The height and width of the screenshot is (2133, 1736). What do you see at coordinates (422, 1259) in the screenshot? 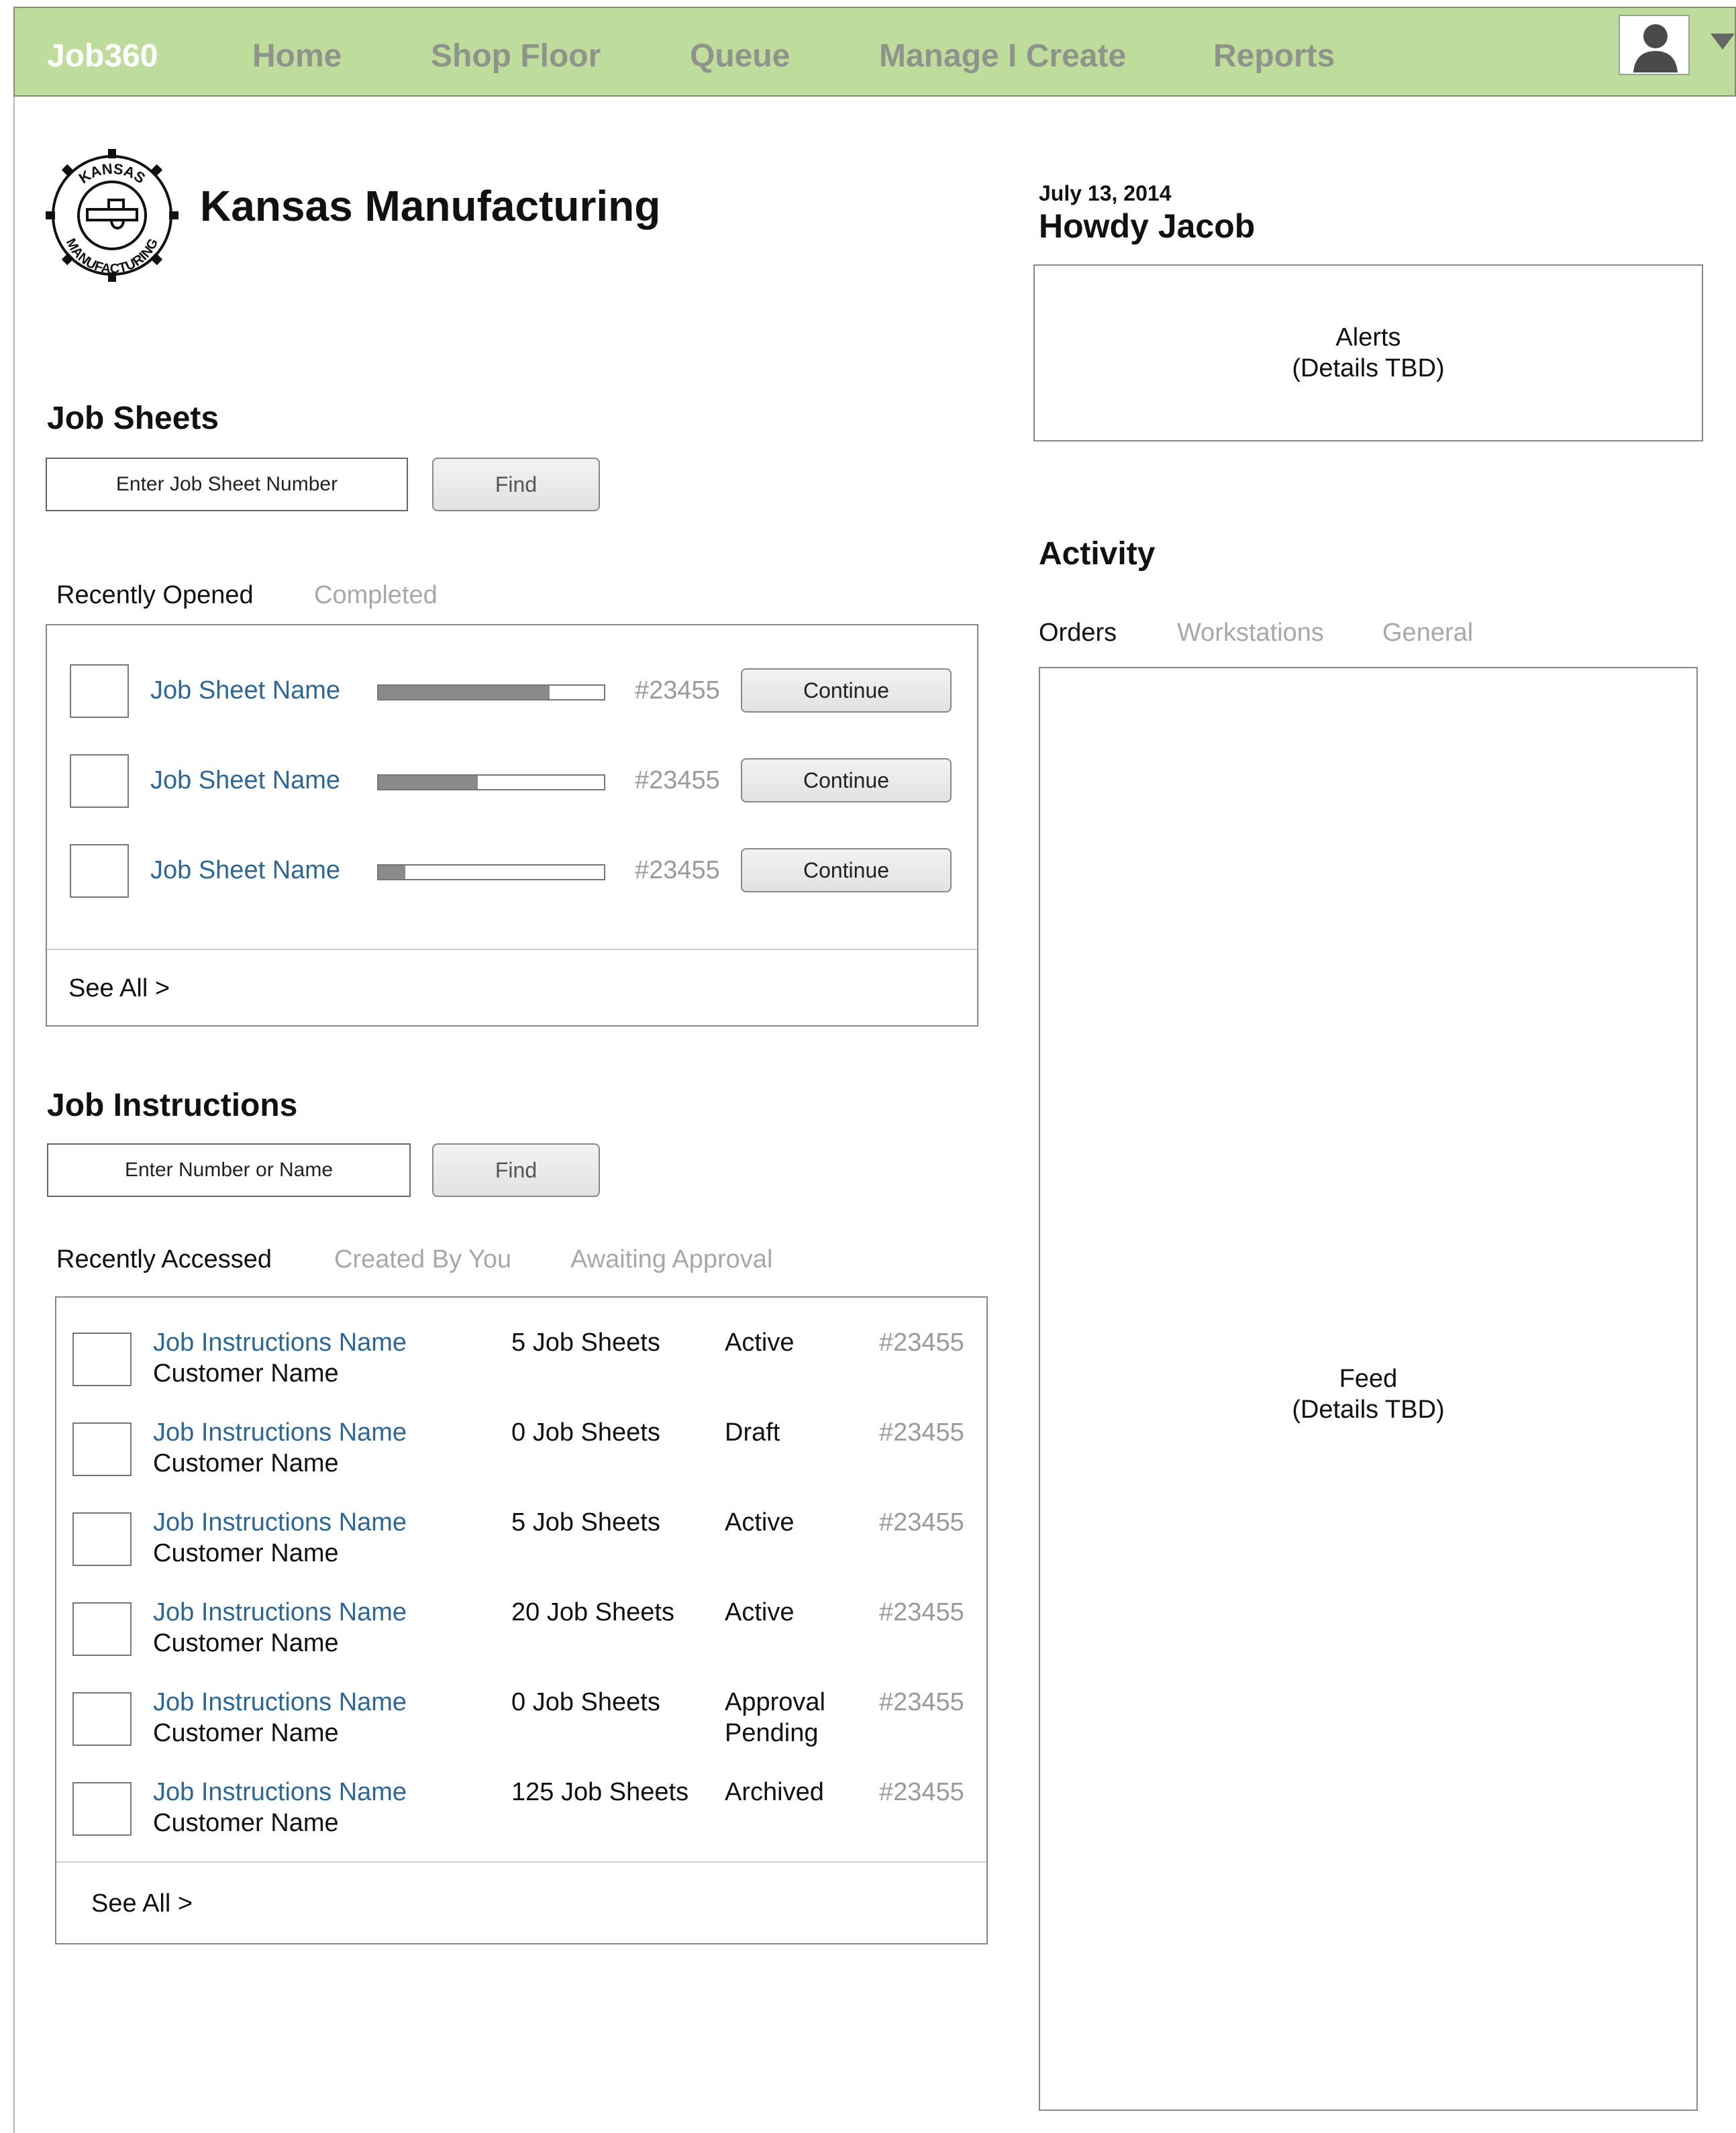
I see `tab-created-by-you: Created By You` at bounding box center [422, 1259].